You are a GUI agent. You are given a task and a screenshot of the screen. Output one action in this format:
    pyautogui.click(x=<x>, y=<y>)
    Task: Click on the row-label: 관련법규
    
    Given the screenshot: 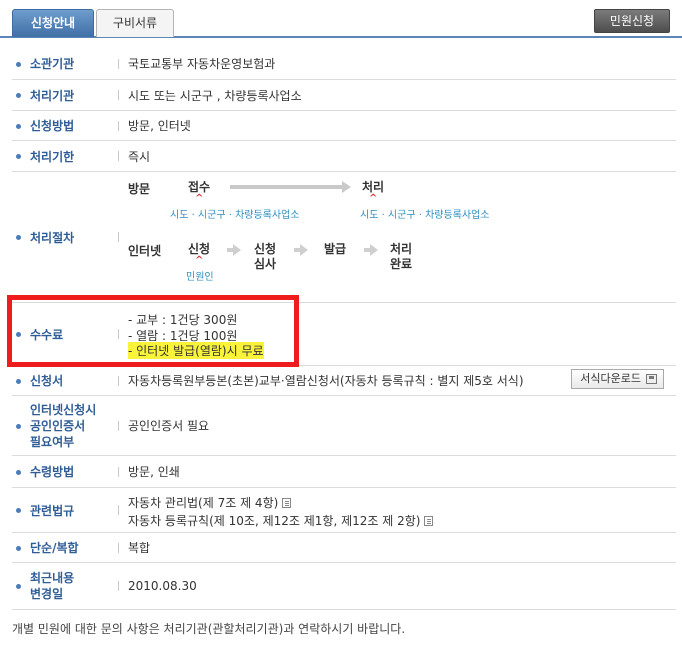 What is the action you would take?
    pyautogui.click(x=52, y=510)
    